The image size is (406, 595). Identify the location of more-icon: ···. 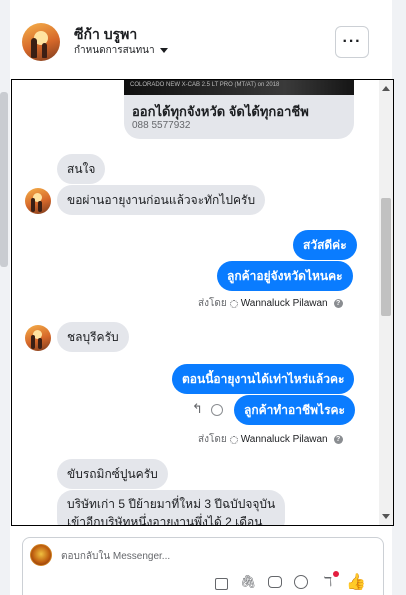
(352, 41).